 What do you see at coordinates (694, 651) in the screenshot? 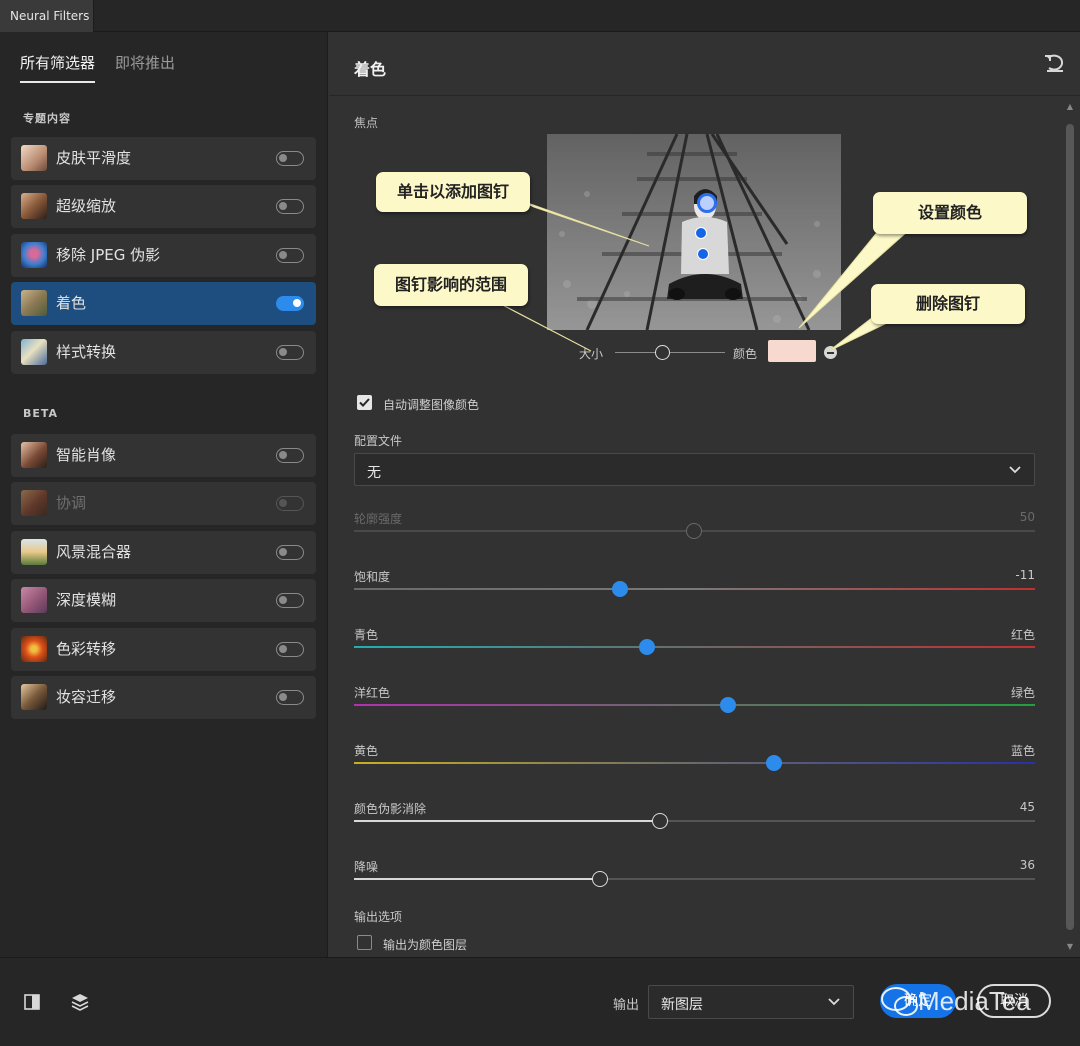
I see `cyan-red-slider: 青色 红色` at bounding box center [694, 651].